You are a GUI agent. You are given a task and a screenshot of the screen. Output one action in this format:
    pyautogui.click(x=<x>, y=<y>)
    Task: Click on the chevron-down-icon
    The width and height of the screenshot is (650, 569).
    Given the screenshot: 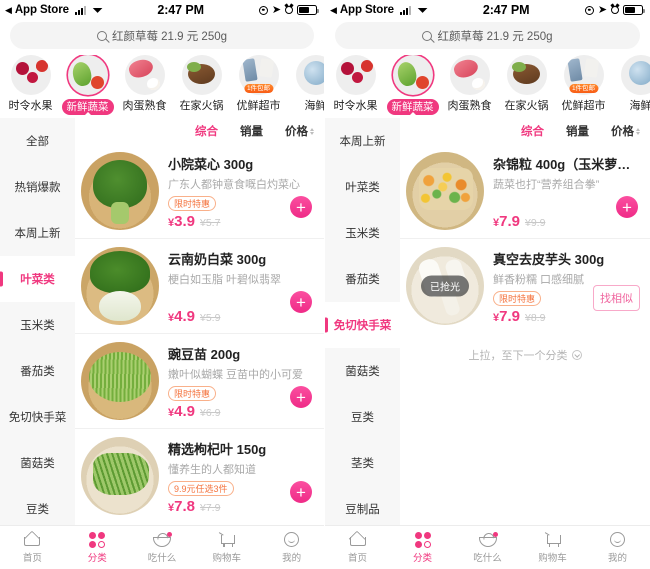 What is the action you would take?
    pyautogui.click(x=576, y=355)
    